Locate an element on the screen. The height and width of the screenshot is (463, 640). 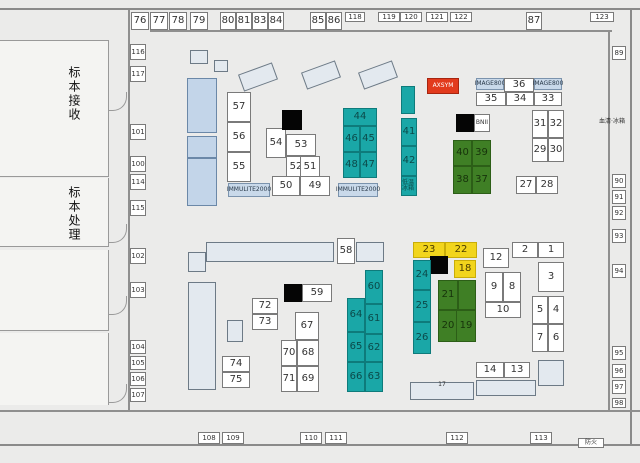
station-34: 34 is located at coordinates (520, 99).